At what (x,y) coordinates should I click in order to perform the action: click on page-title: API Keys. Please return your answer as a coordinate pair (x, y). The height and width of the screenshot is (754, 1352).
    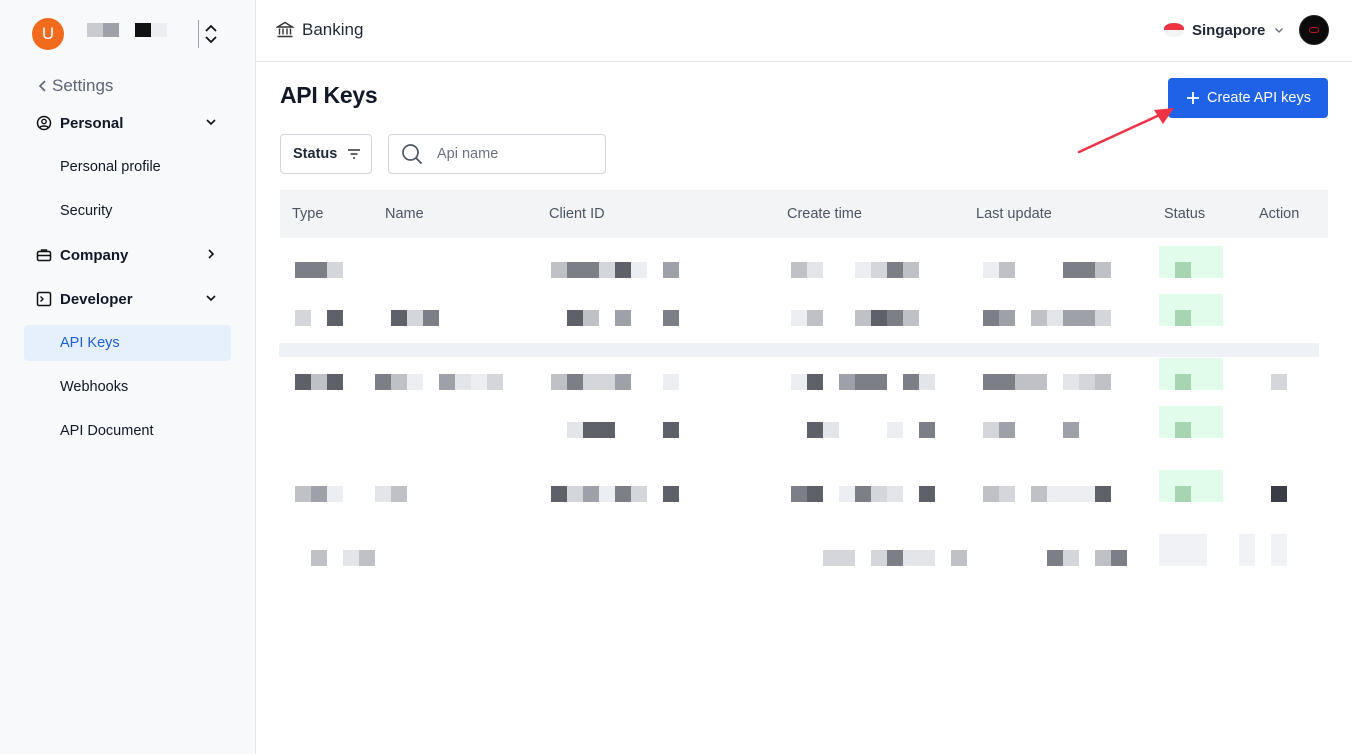
    Looking at the image, I should click on (329, 95).